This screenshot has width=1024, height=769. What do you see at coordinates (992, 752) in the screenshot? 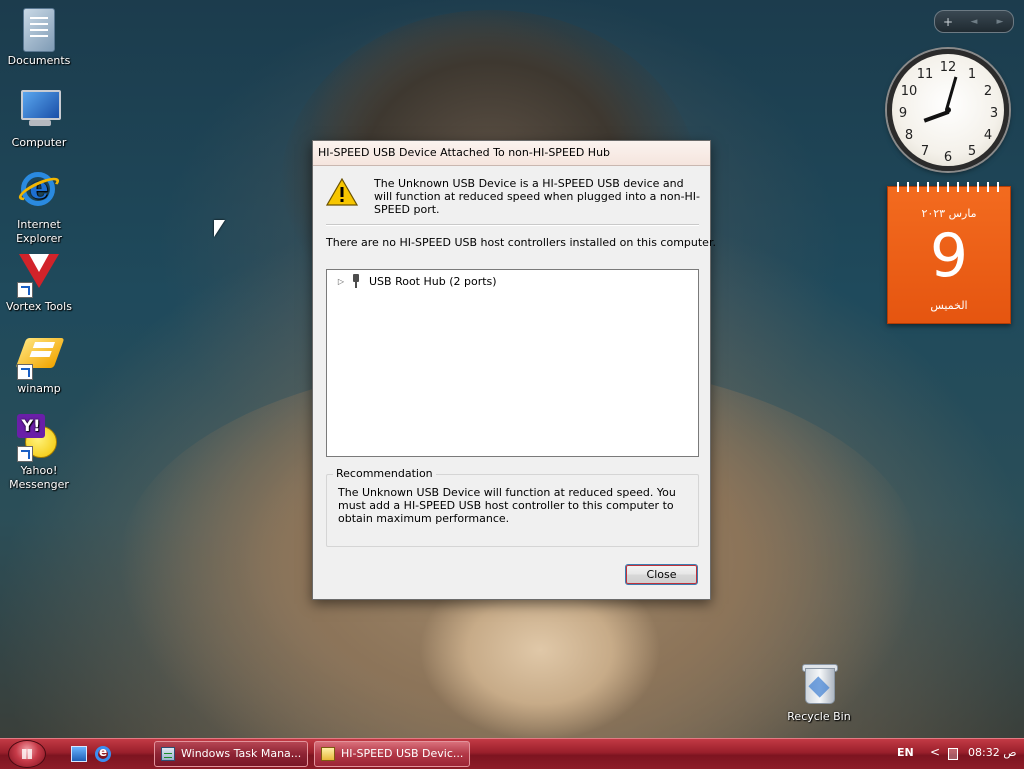
I see `taskbar-clock: ص 08:32` at bounding box center [992, 752].